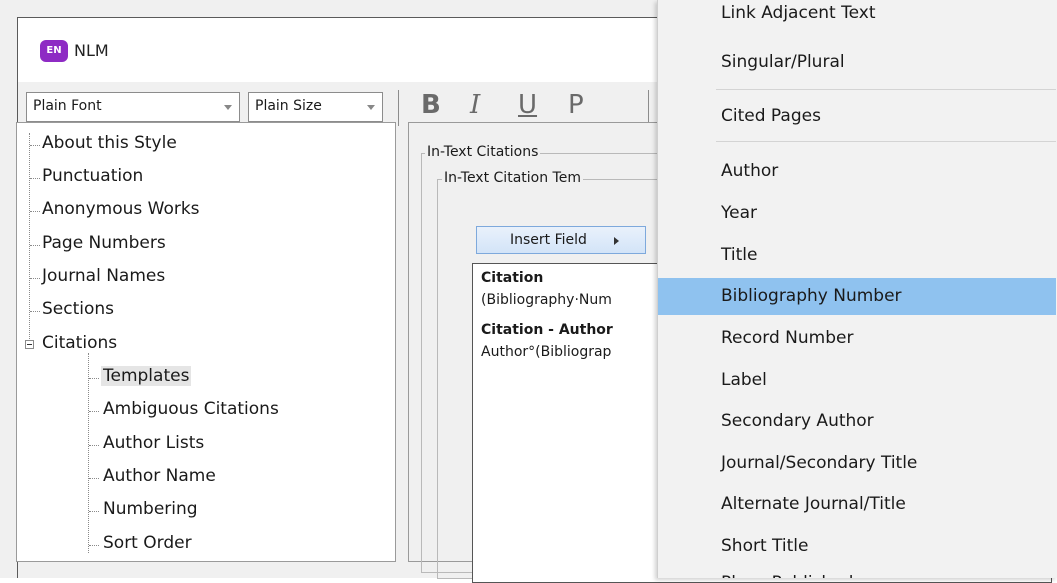 The width and height of the screenshot is (1057, 583). I want to click on underline-button: U, so click(527, 105).